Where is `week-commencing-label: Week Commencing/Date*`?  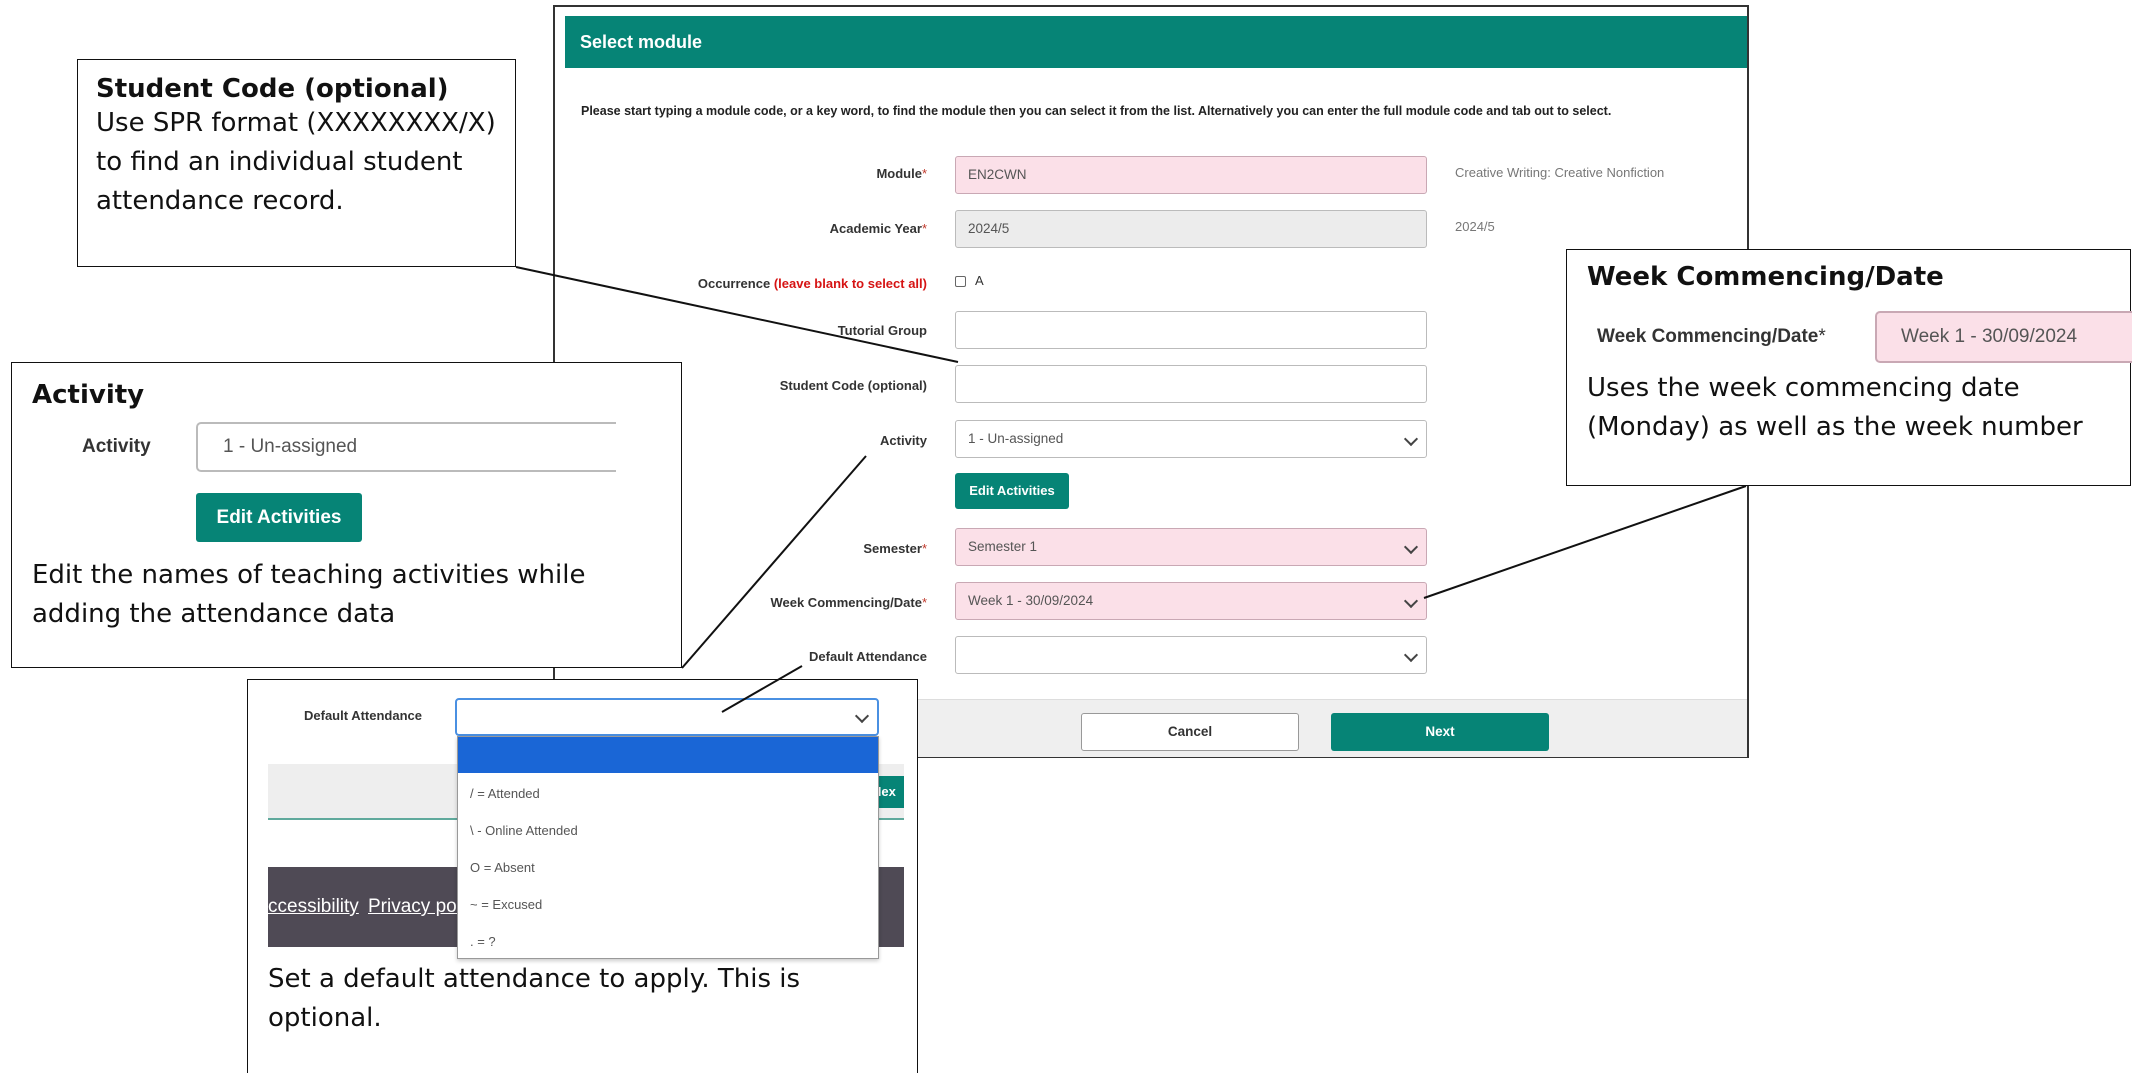 week-commencing-label: Week Commencing/Date* is located at coordinates (848, 602).